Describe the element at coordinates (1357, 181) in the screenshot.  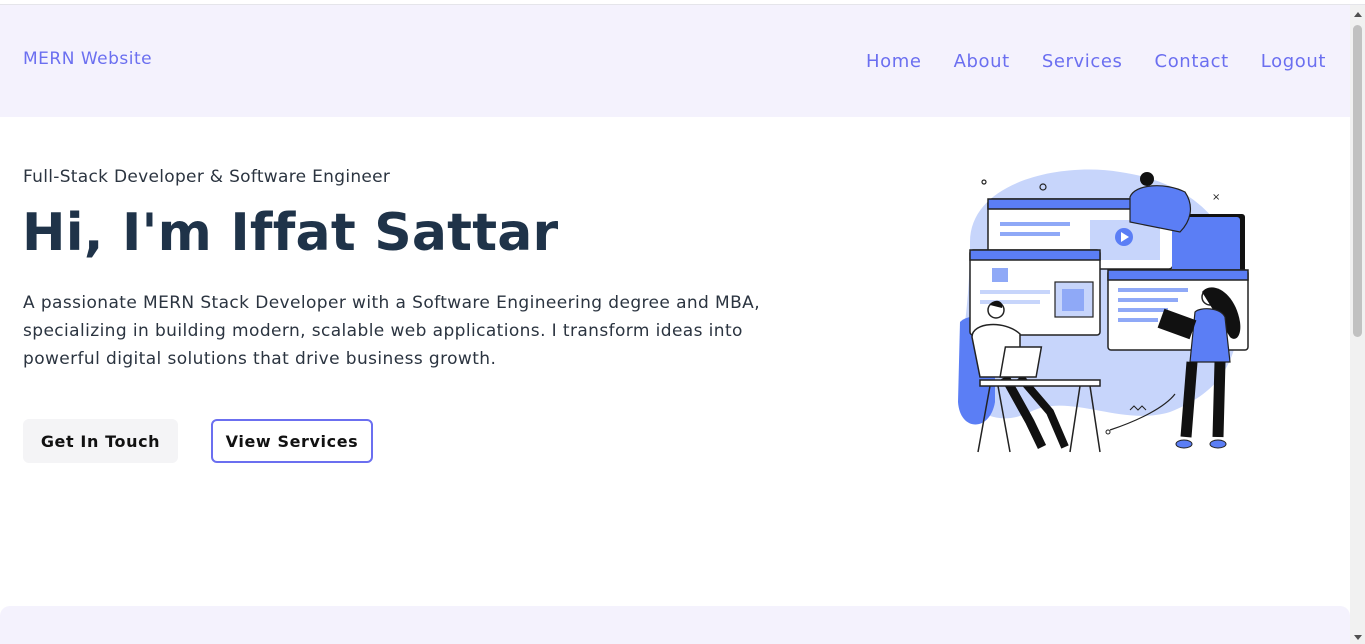
I see `scrollbar-thumb` at that location.